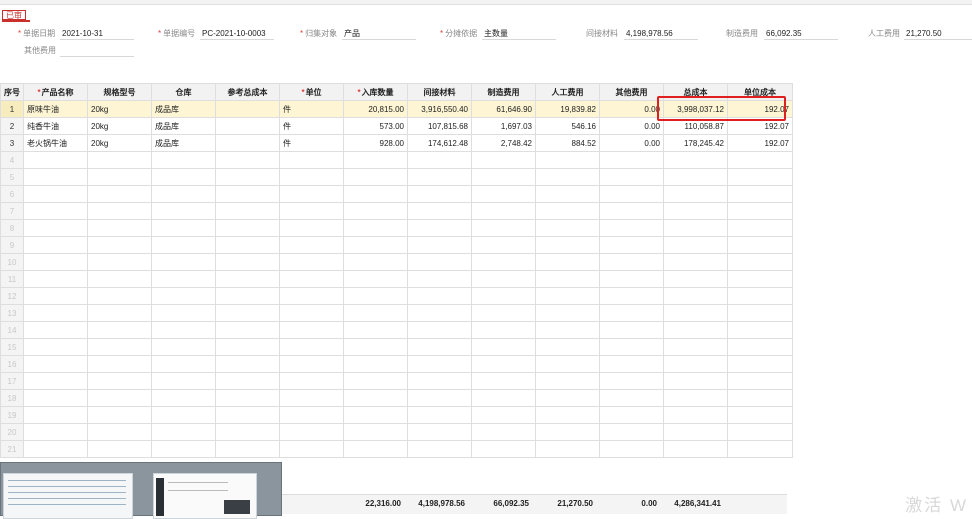 The image size is (972, 519). What do you see at coordinates (695, 126) in the screenshot?
I see `table-cell: 110,058.87` at bounding box center [695, 126].